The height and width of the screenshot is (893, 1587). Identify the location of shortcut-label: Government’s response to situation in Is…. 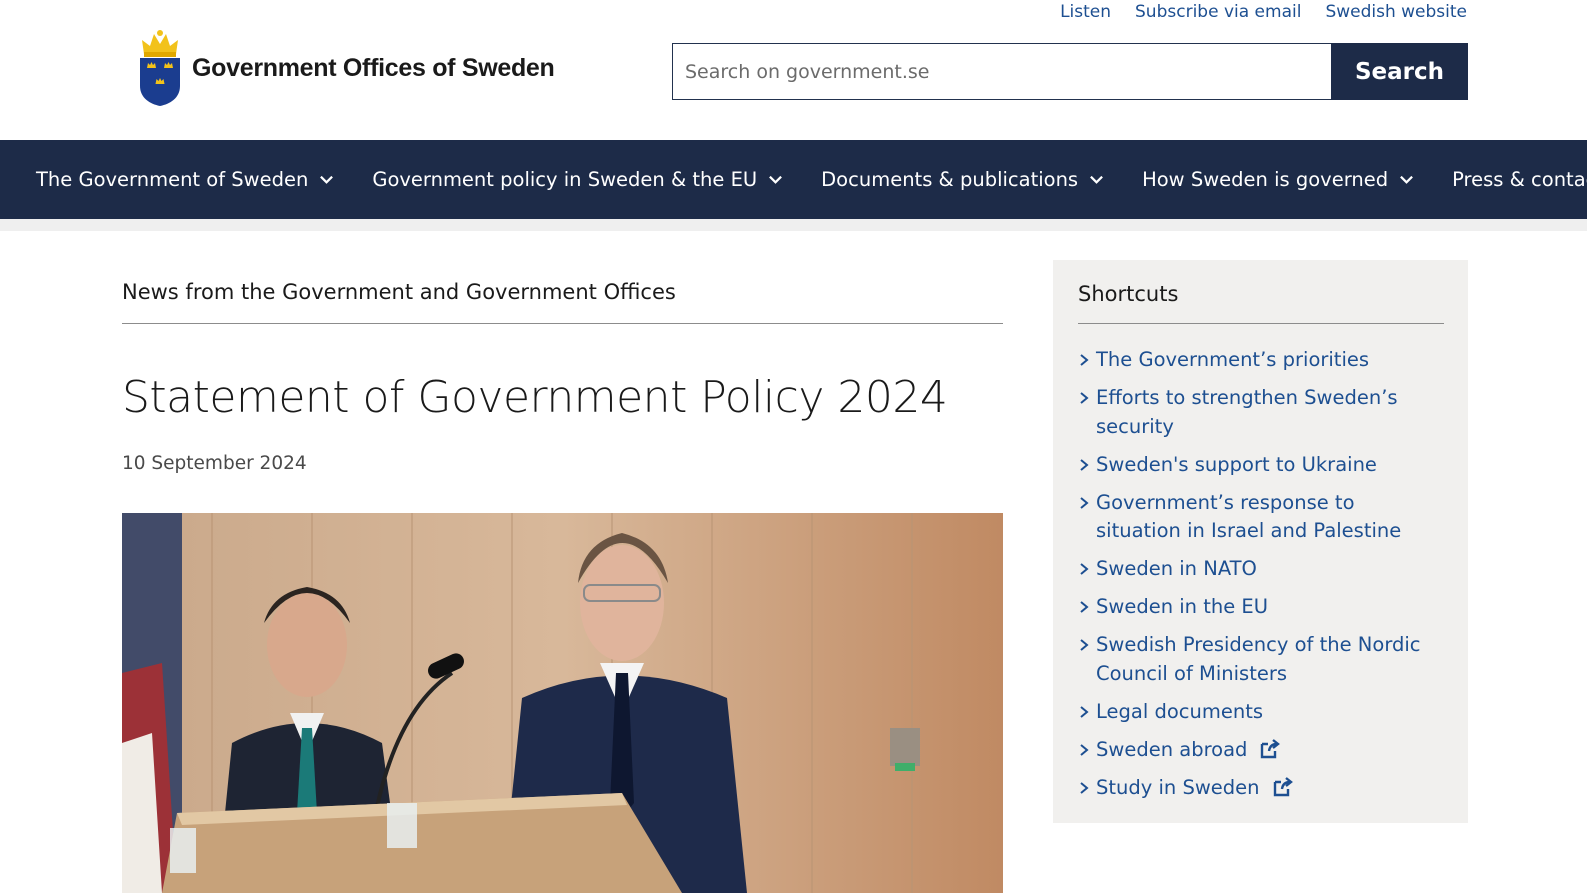
(1249, 516).